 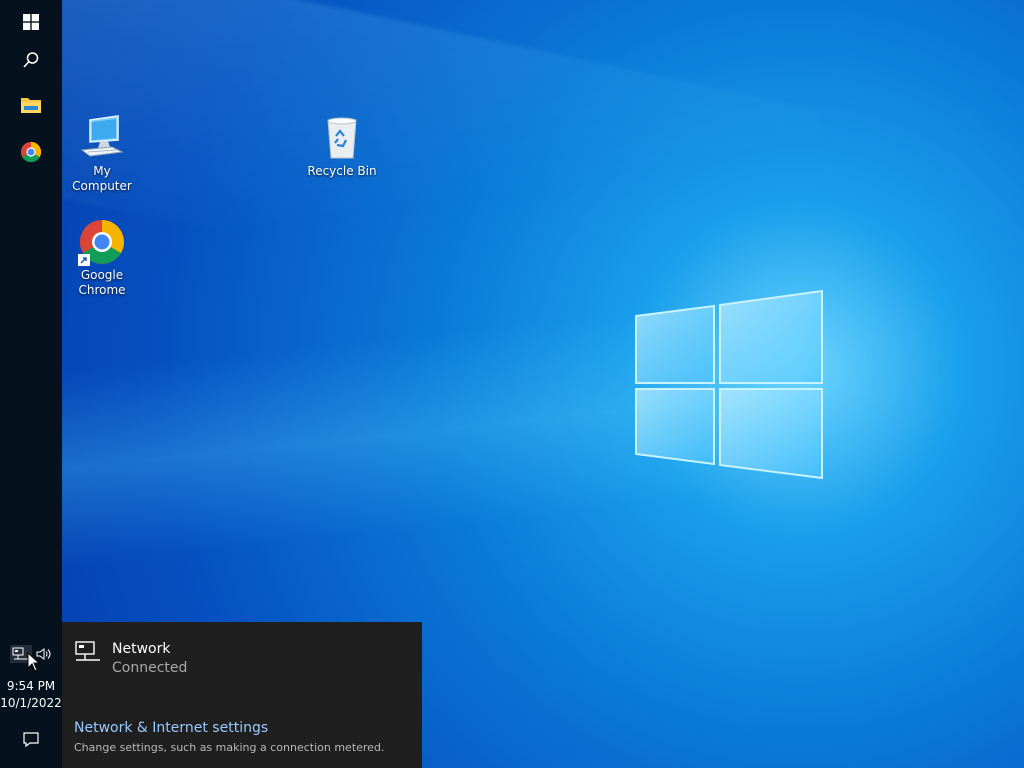 I want to click on search-button, so click(x=31, y=60).